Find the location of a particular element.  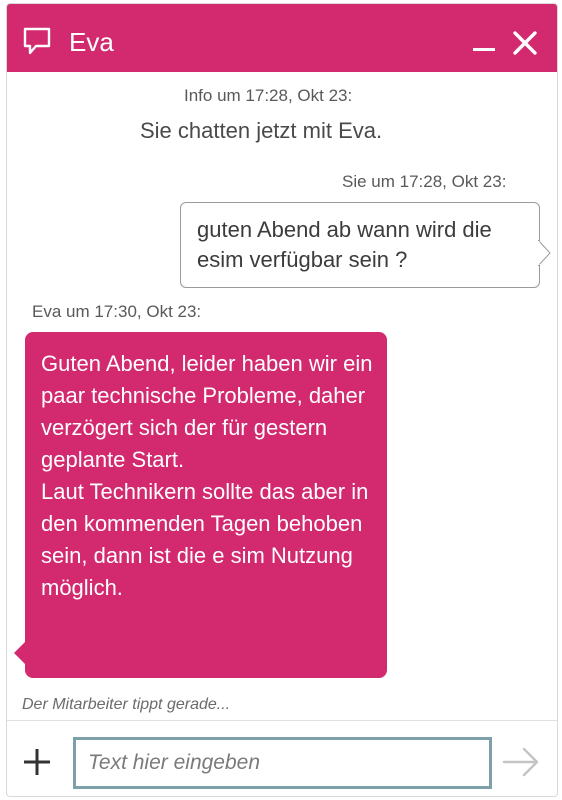

minimize-icon is located at coordinates (484, 49).